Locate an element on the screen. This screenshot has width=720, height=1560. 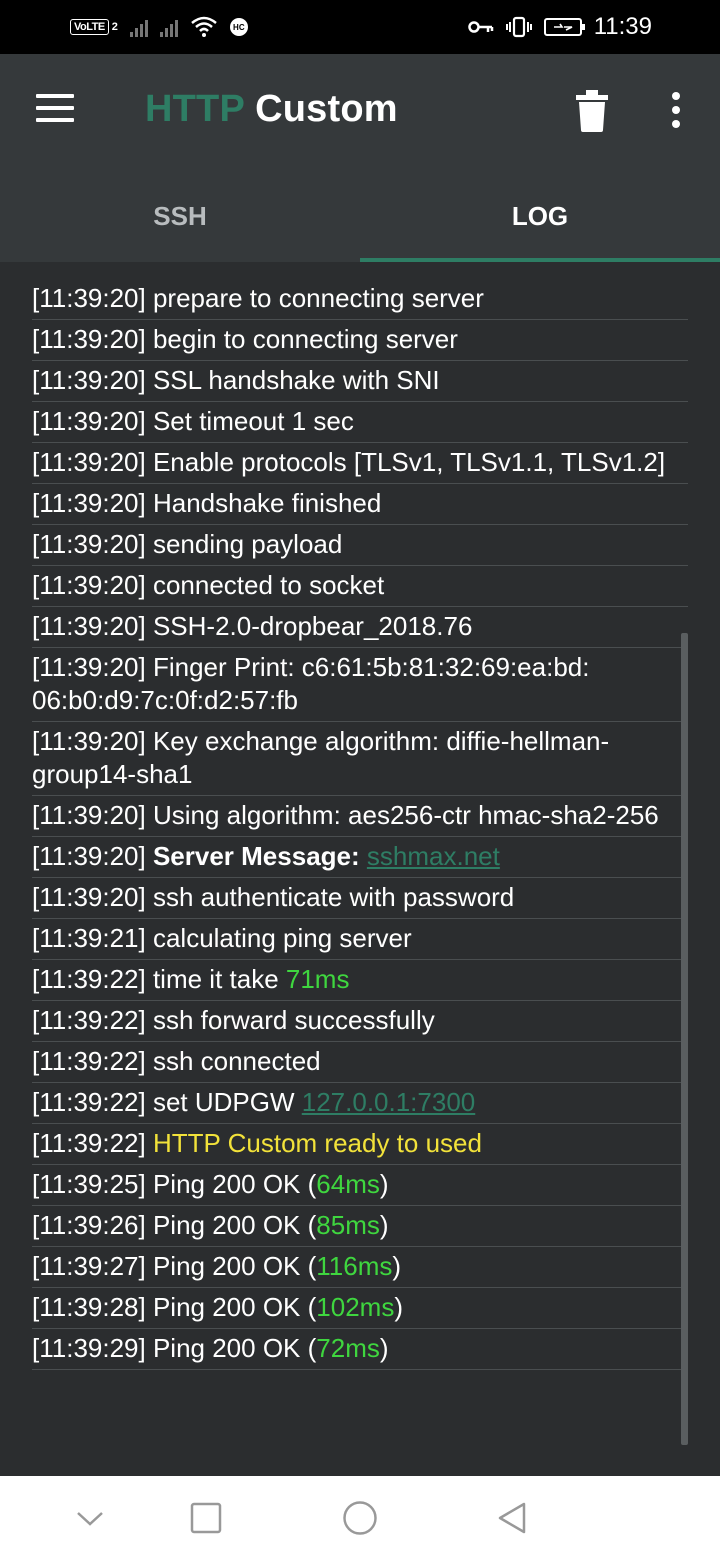
log-message: begin to connecting server is located at coordinates (301, 339).